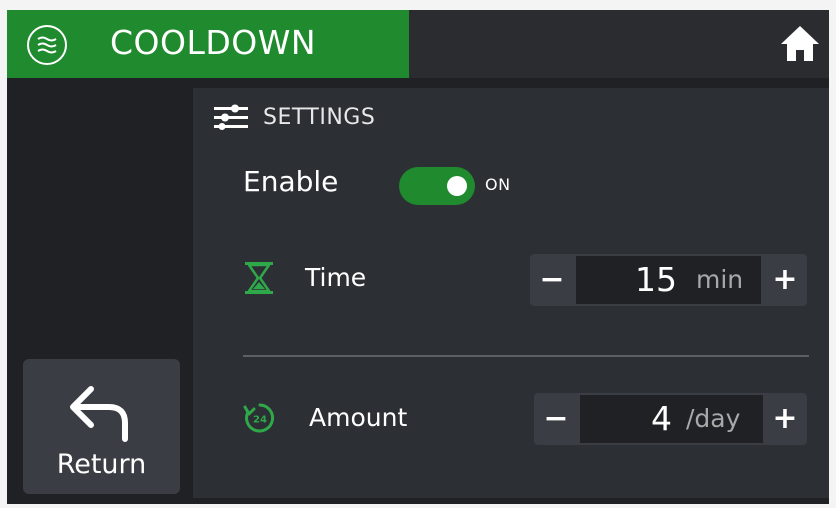 This screenshot has width=836, height=508. I want to click on enable-toggle, so click(437, 186).